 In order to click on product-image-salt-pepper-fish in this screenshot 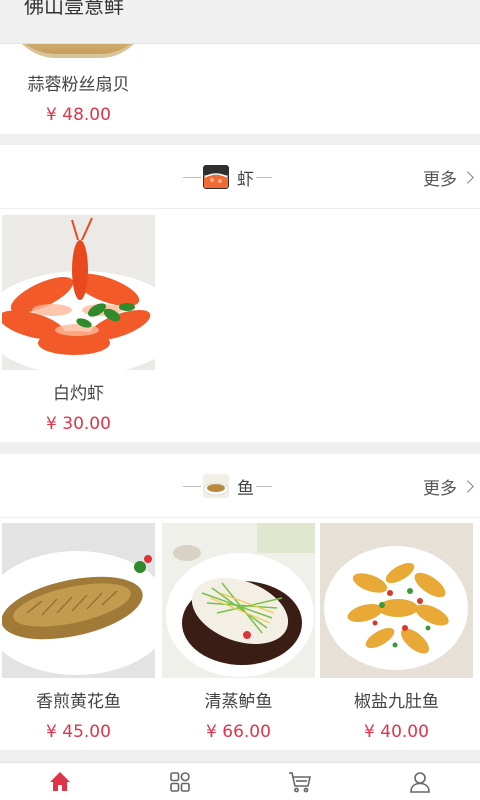, I will do `click(396, 600)`.